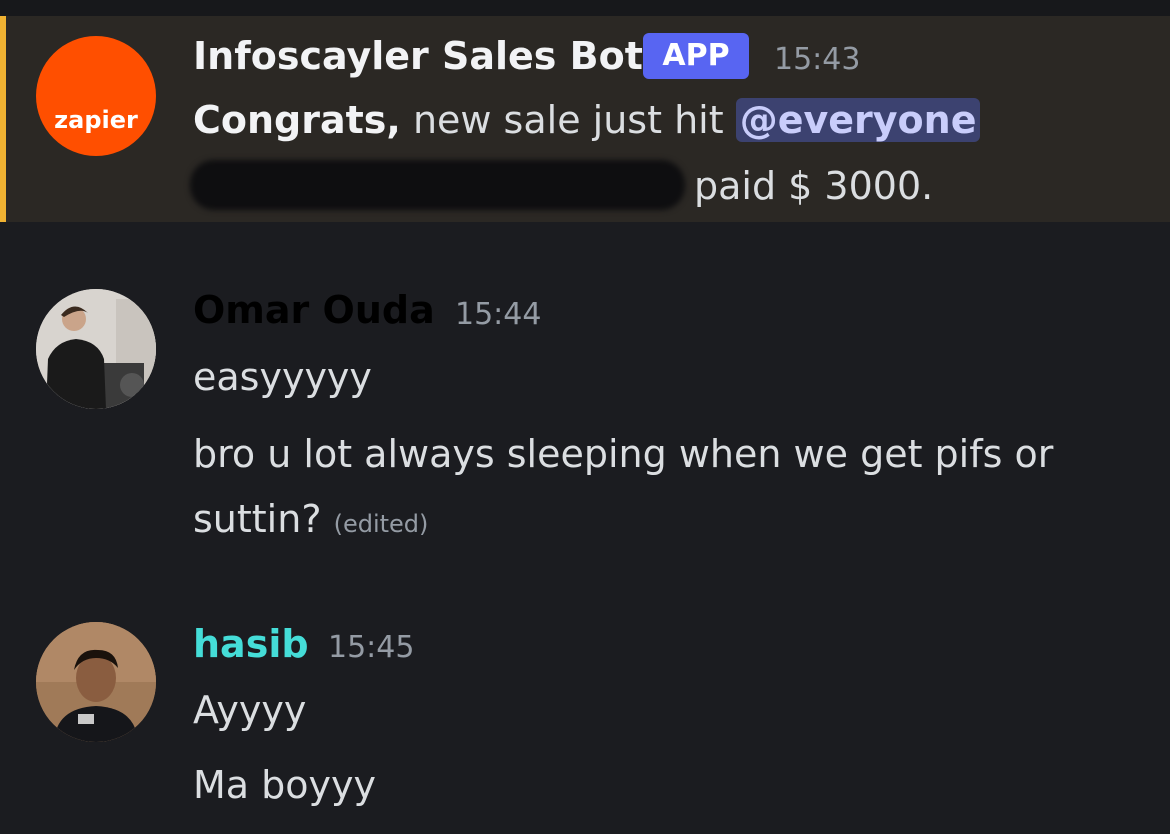 The height and width of the screenshot is (834, 1170). I want to click on everyone-mention: @everyone, so click(858, 120).